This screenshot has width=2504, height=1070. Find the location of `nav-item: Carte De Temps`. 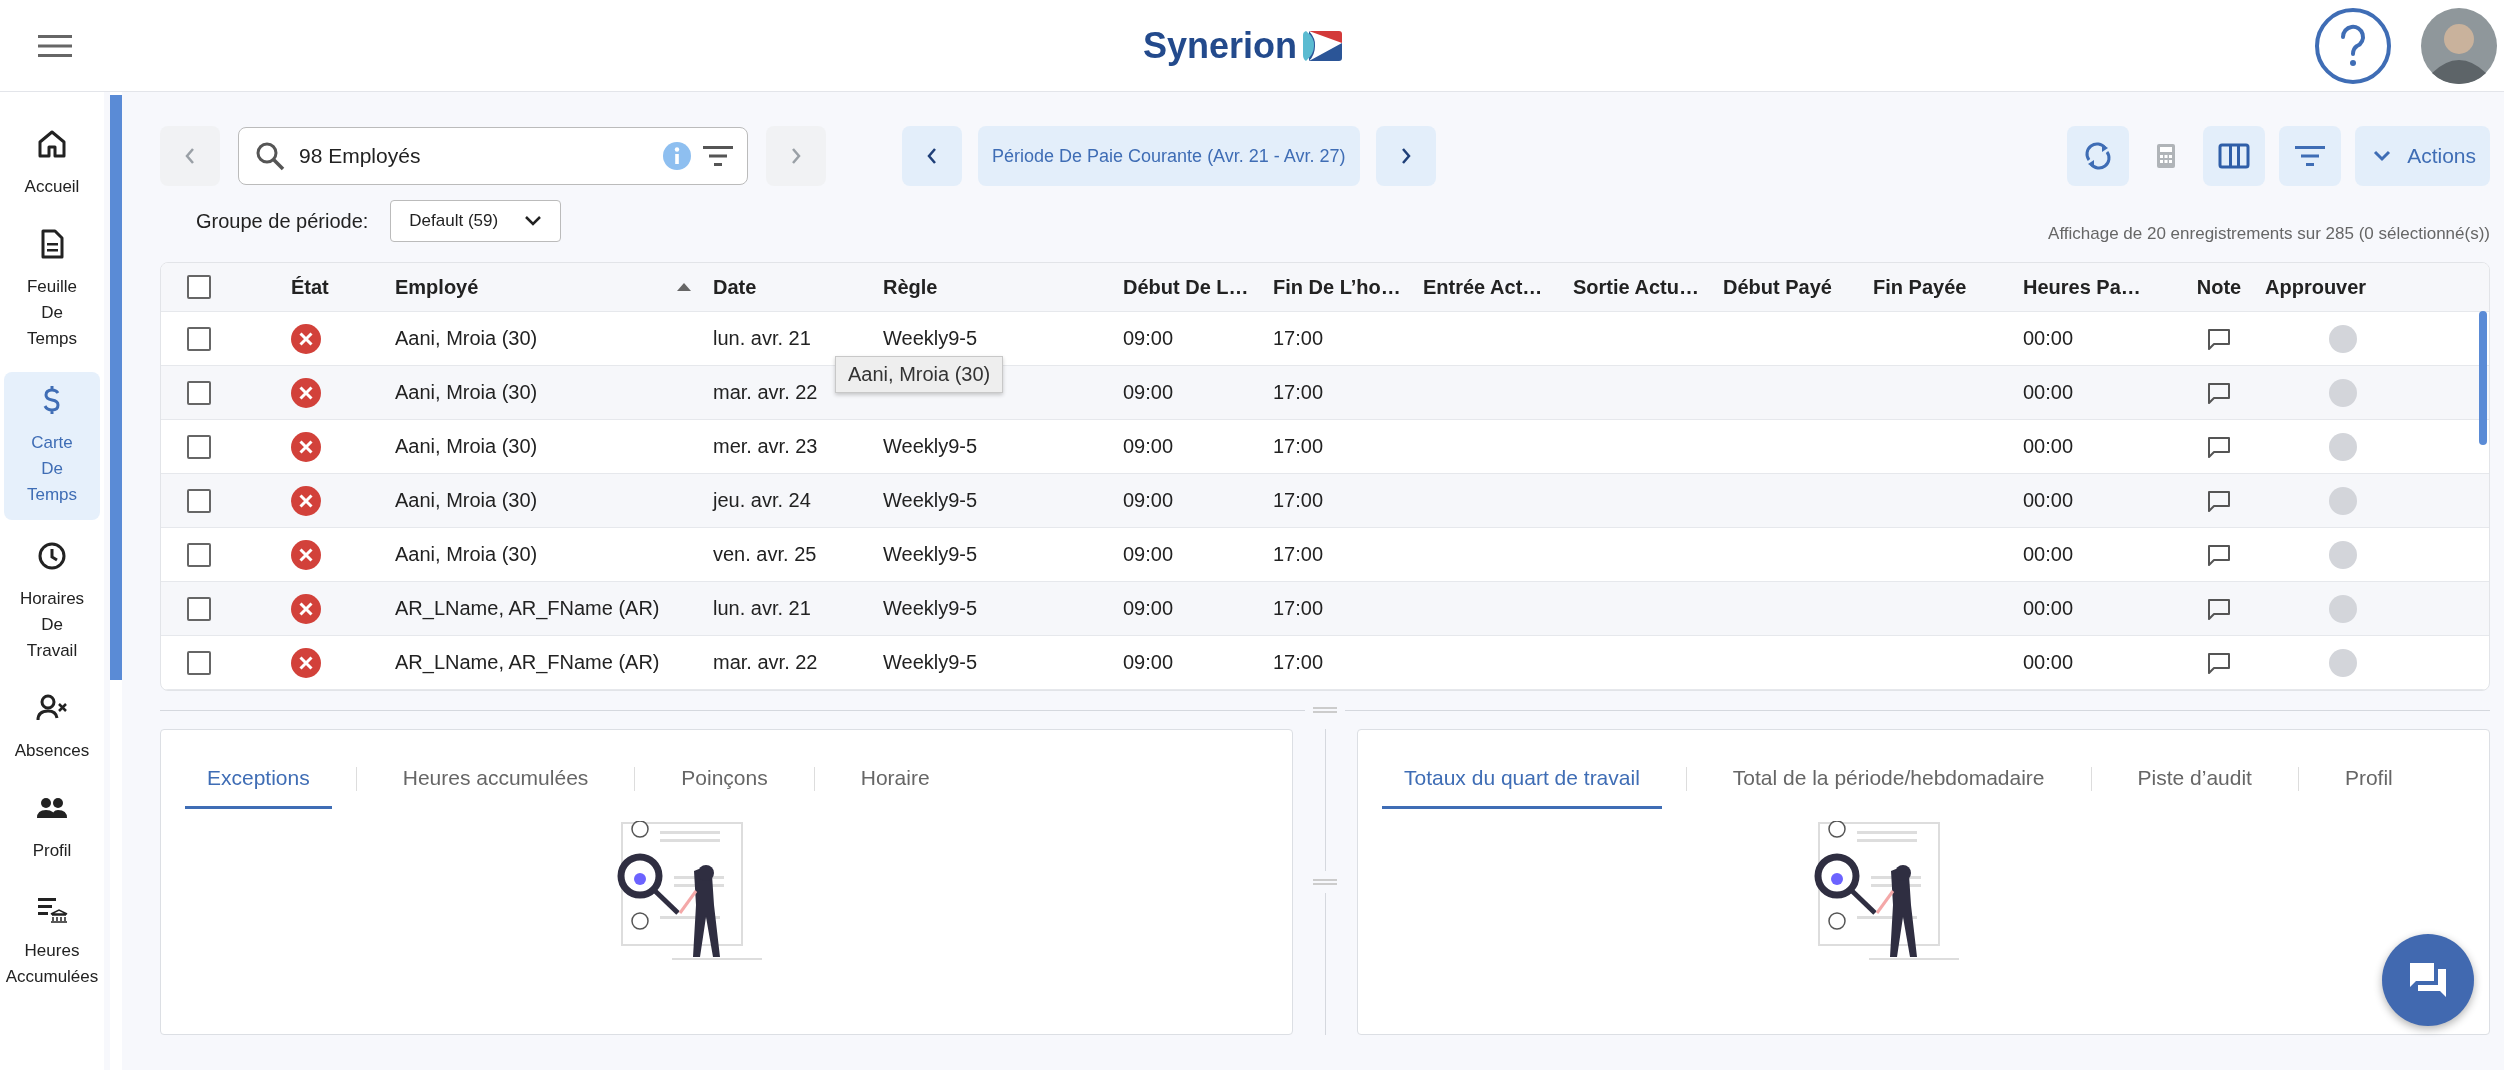

nav-item: Carte De Temps is located at coordinates (52, 446).